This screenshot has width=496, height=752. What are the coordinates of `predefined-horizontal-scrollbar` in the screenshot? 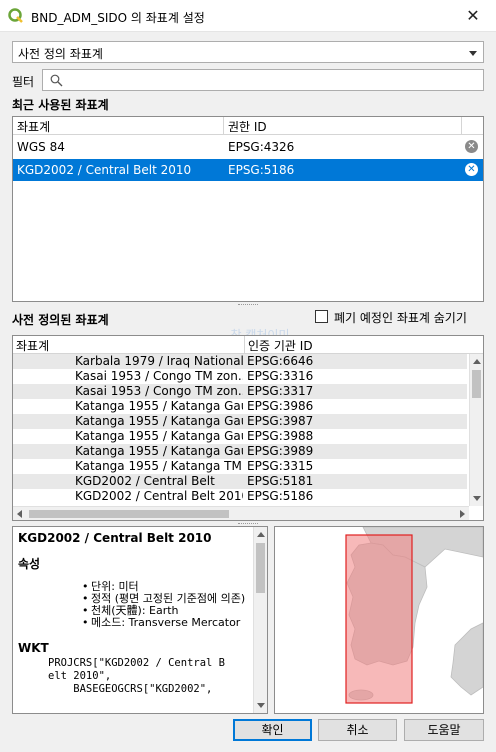 It's located at (241, 513).